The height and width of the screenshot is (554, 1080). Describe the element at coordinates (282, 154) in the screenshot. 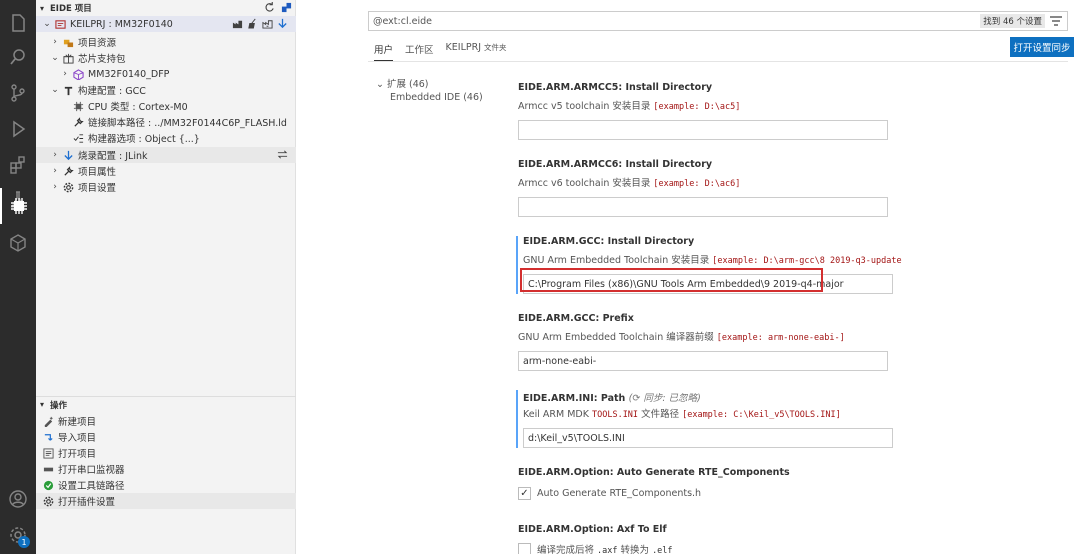

I see `switch-arrows-icon` at that location.